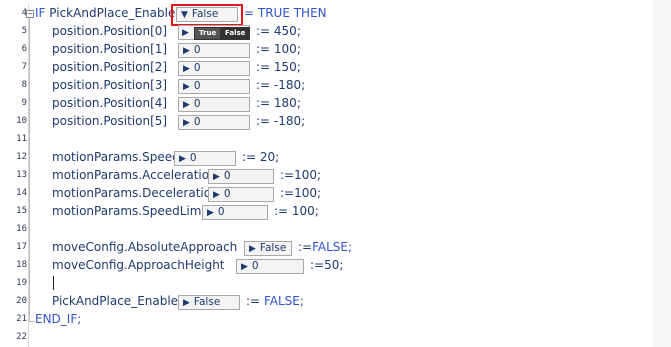 Image resolution: width=671 pixels, height=347 pixels. What do you see at coordinates (24, 31) in the screenshot?
I see `line-number: 5` at bounding box center [24, 31].